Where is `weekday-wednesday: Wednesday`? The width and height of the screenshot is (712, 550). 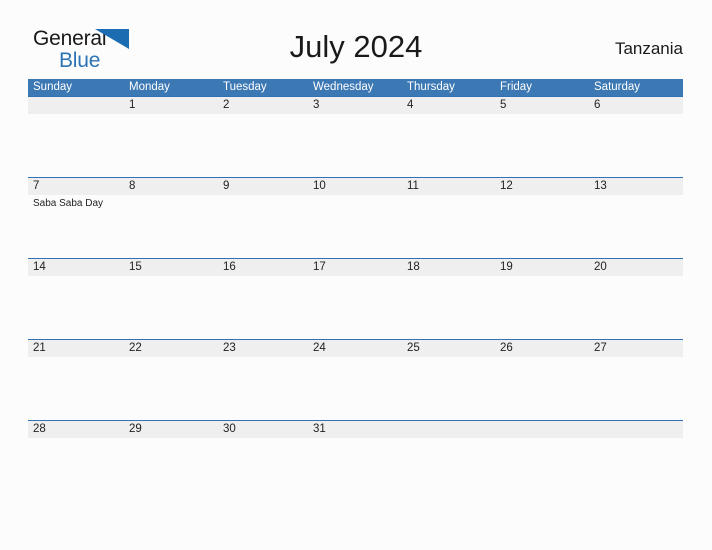 weekday-wednesday: Wednesday is located at coordinates (343, 87).